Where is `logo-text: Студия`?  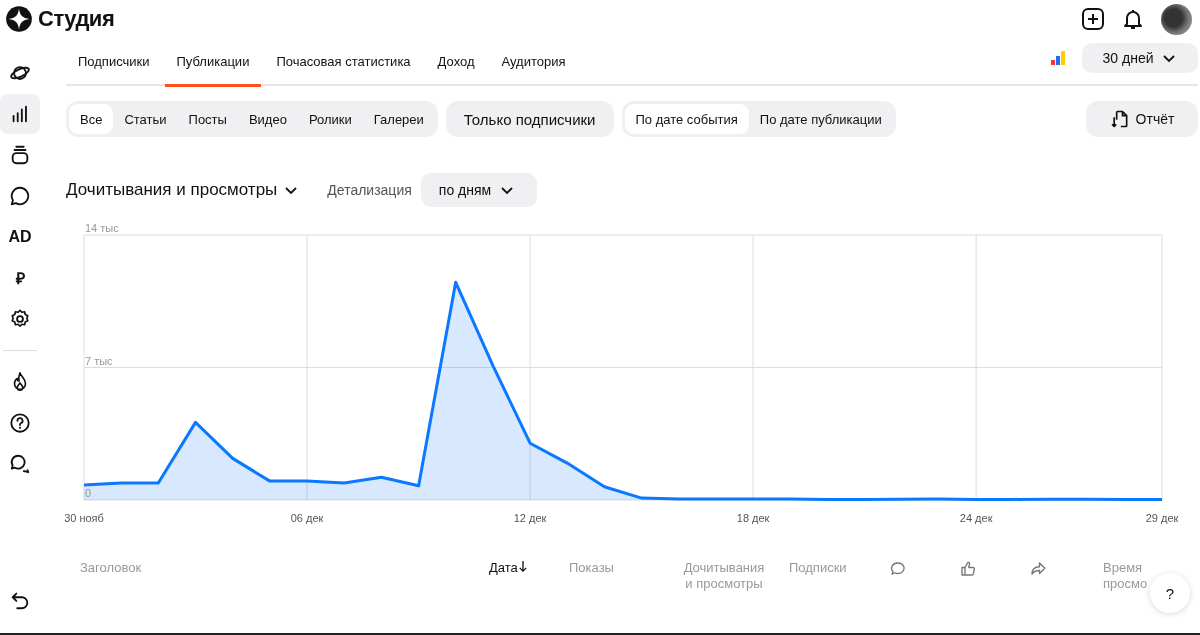 logo-text: Студия is located at coordinates (76, 19).